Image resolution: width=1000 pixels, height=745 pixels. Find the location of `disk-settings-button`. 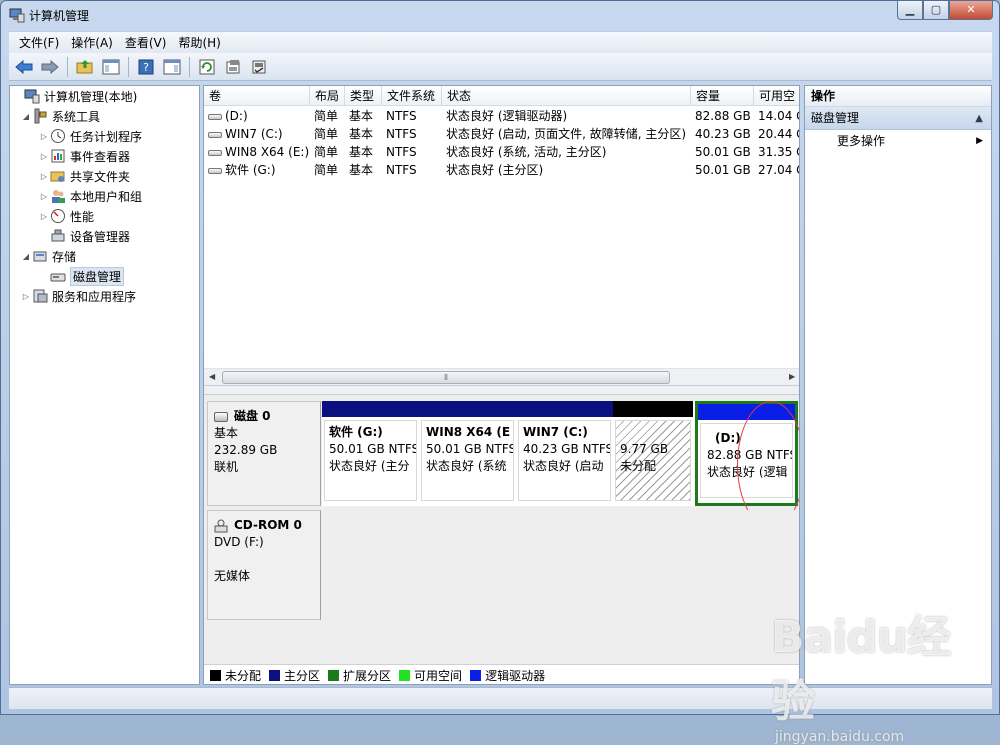

disk-settings-button is located at coordinates (259, 67).